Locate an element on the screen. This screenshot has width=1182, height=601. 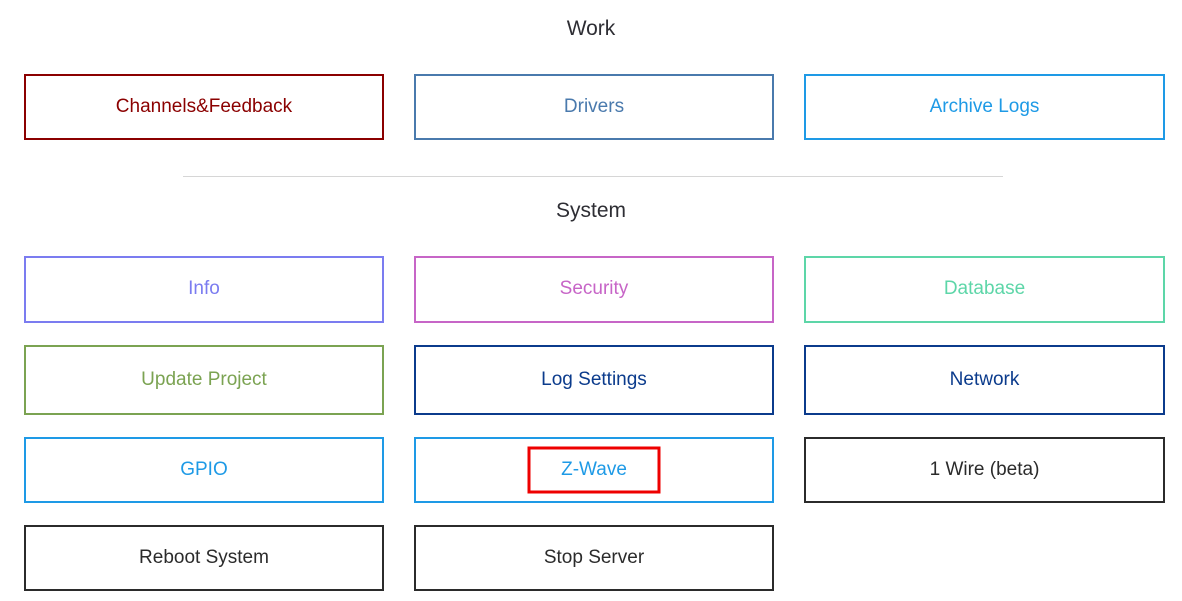
button-channels-and-feedback: Channels&Feedback is located at coordinates (204, 107).